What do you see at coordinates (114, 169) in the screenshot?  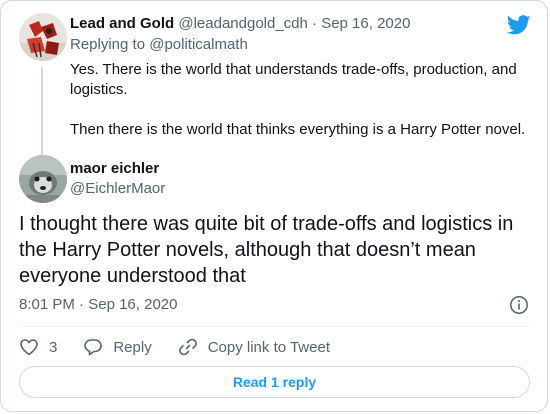 I see `main-author-name: maor eichler` at bounding box center [114, 169].